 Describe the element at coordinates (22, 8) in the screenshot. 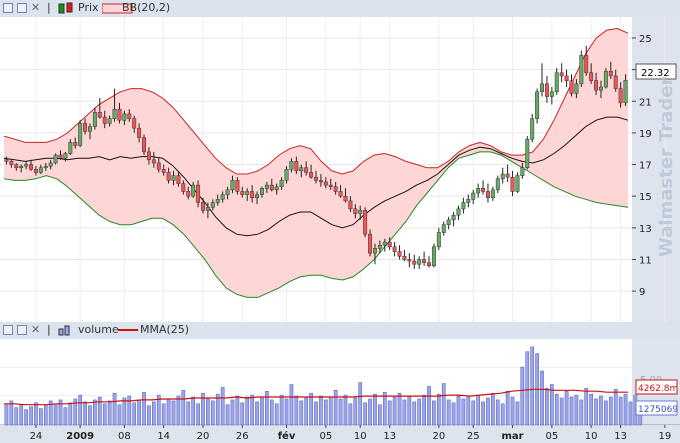

I see `panel-restore-icon` at that location.